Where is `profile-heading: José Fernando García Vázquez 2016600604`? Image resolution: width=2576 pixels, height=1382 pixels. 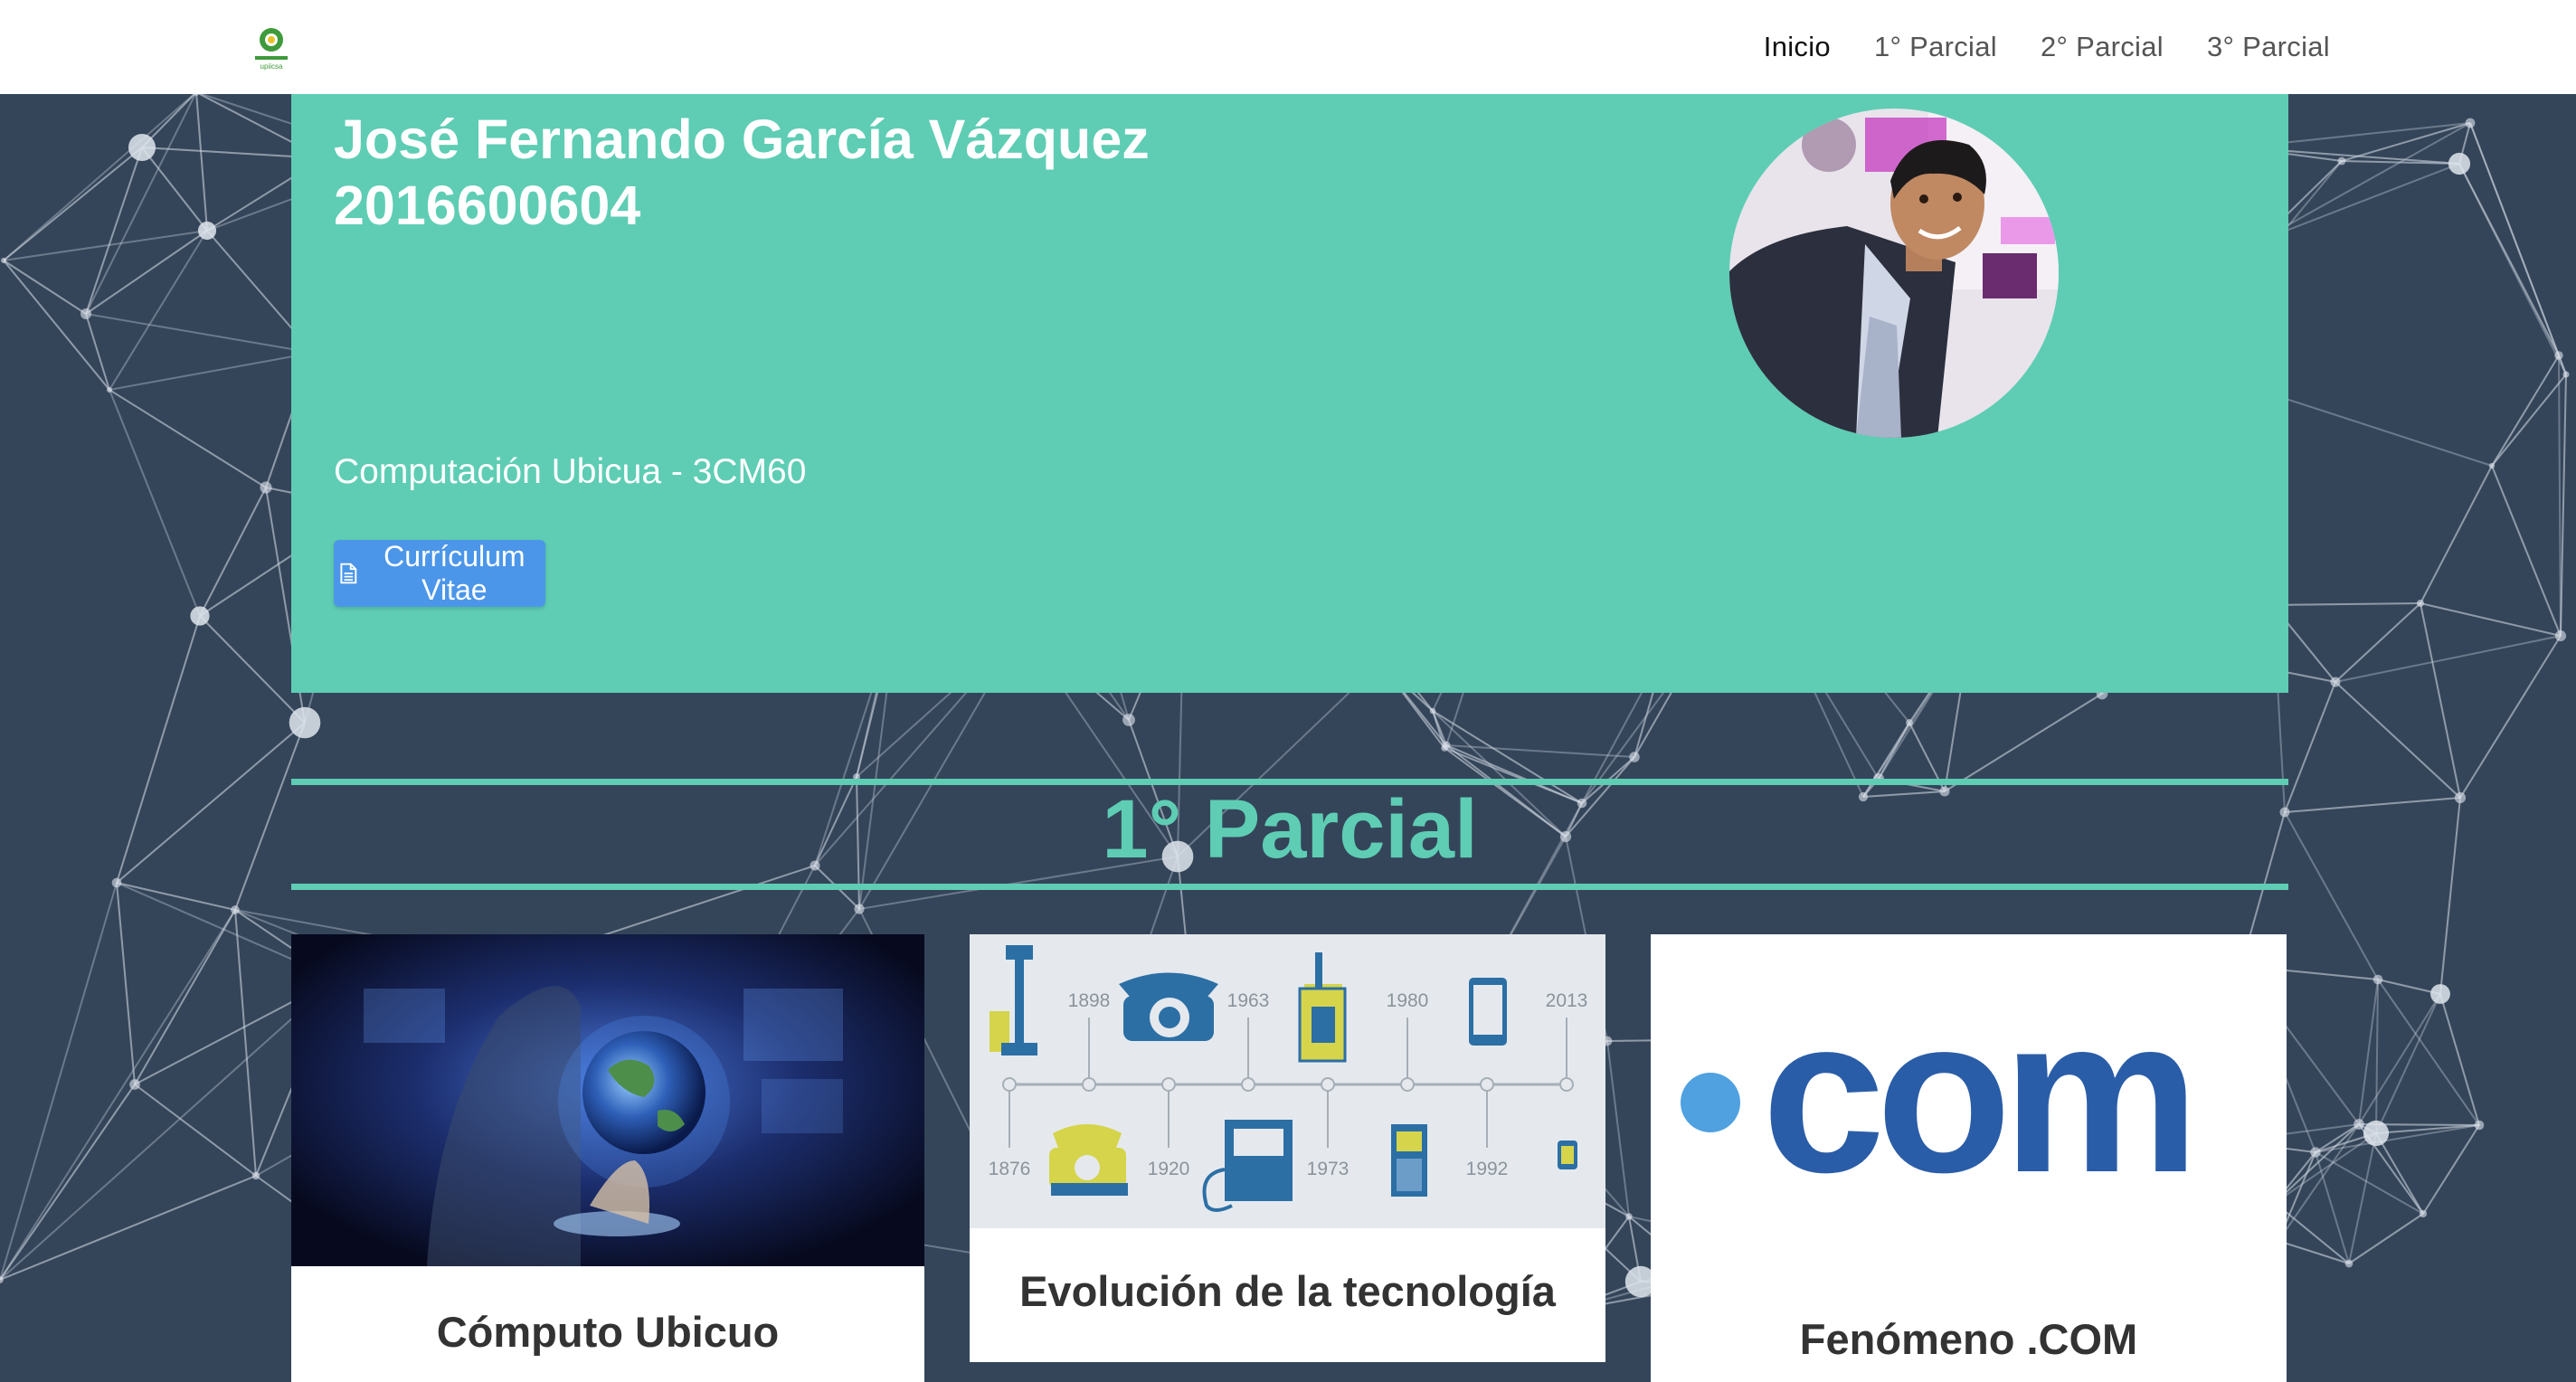 profile-heading: José Fernando García Vázquez 2016600604 is located at coordinates (742, 173).